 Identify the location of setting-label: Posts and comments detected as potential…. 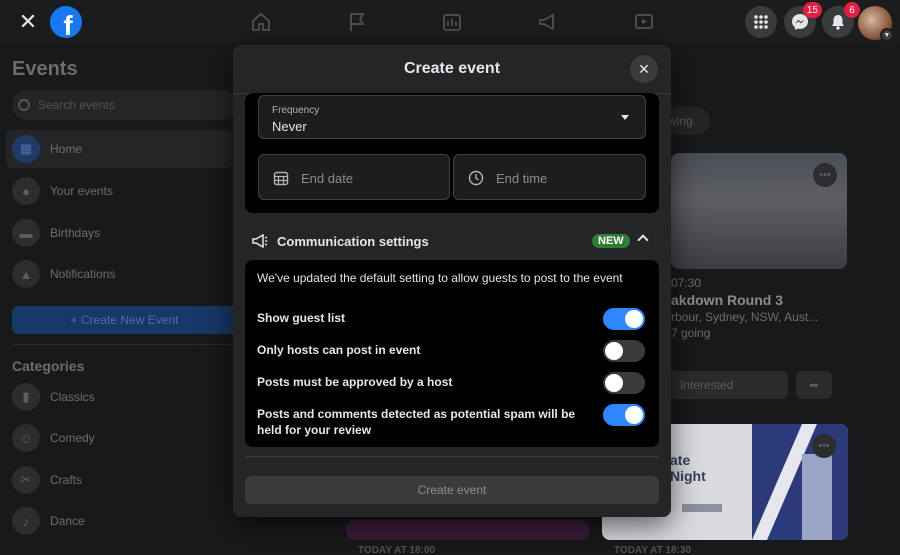
(416, 422).